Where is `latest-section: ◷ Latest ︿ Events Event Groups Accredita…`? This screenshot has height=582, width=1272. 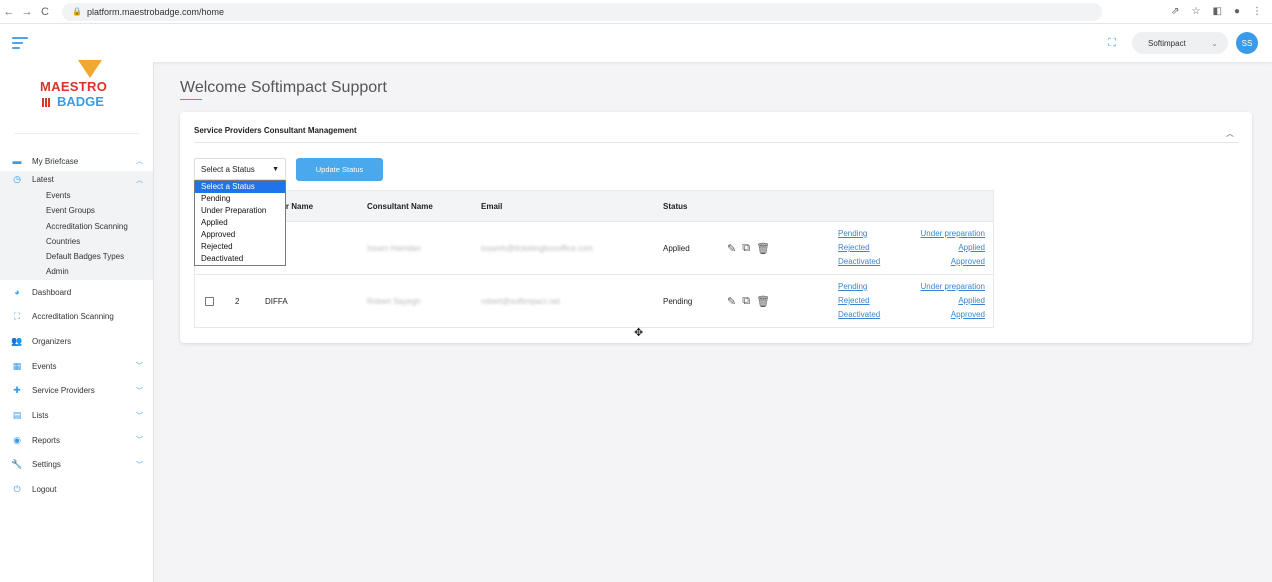 latest-section: ◷ Latest ︿ Events Event Groups Accredita… is located at coordinates (76, 225).